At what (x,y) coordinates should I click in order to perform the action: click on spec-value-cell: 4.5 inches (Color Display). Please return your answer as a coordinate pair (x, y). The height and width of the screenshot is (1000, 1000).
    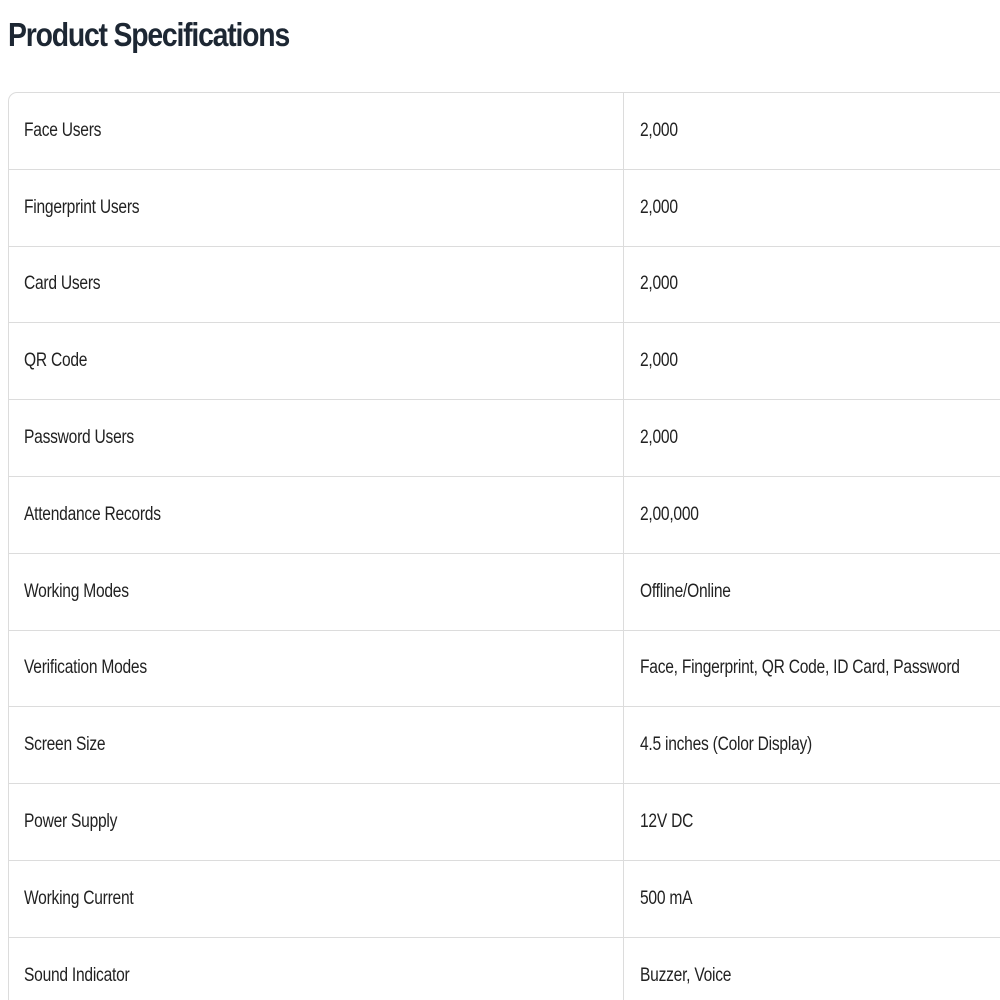
    Looking at the image, I should click on (811, 745).